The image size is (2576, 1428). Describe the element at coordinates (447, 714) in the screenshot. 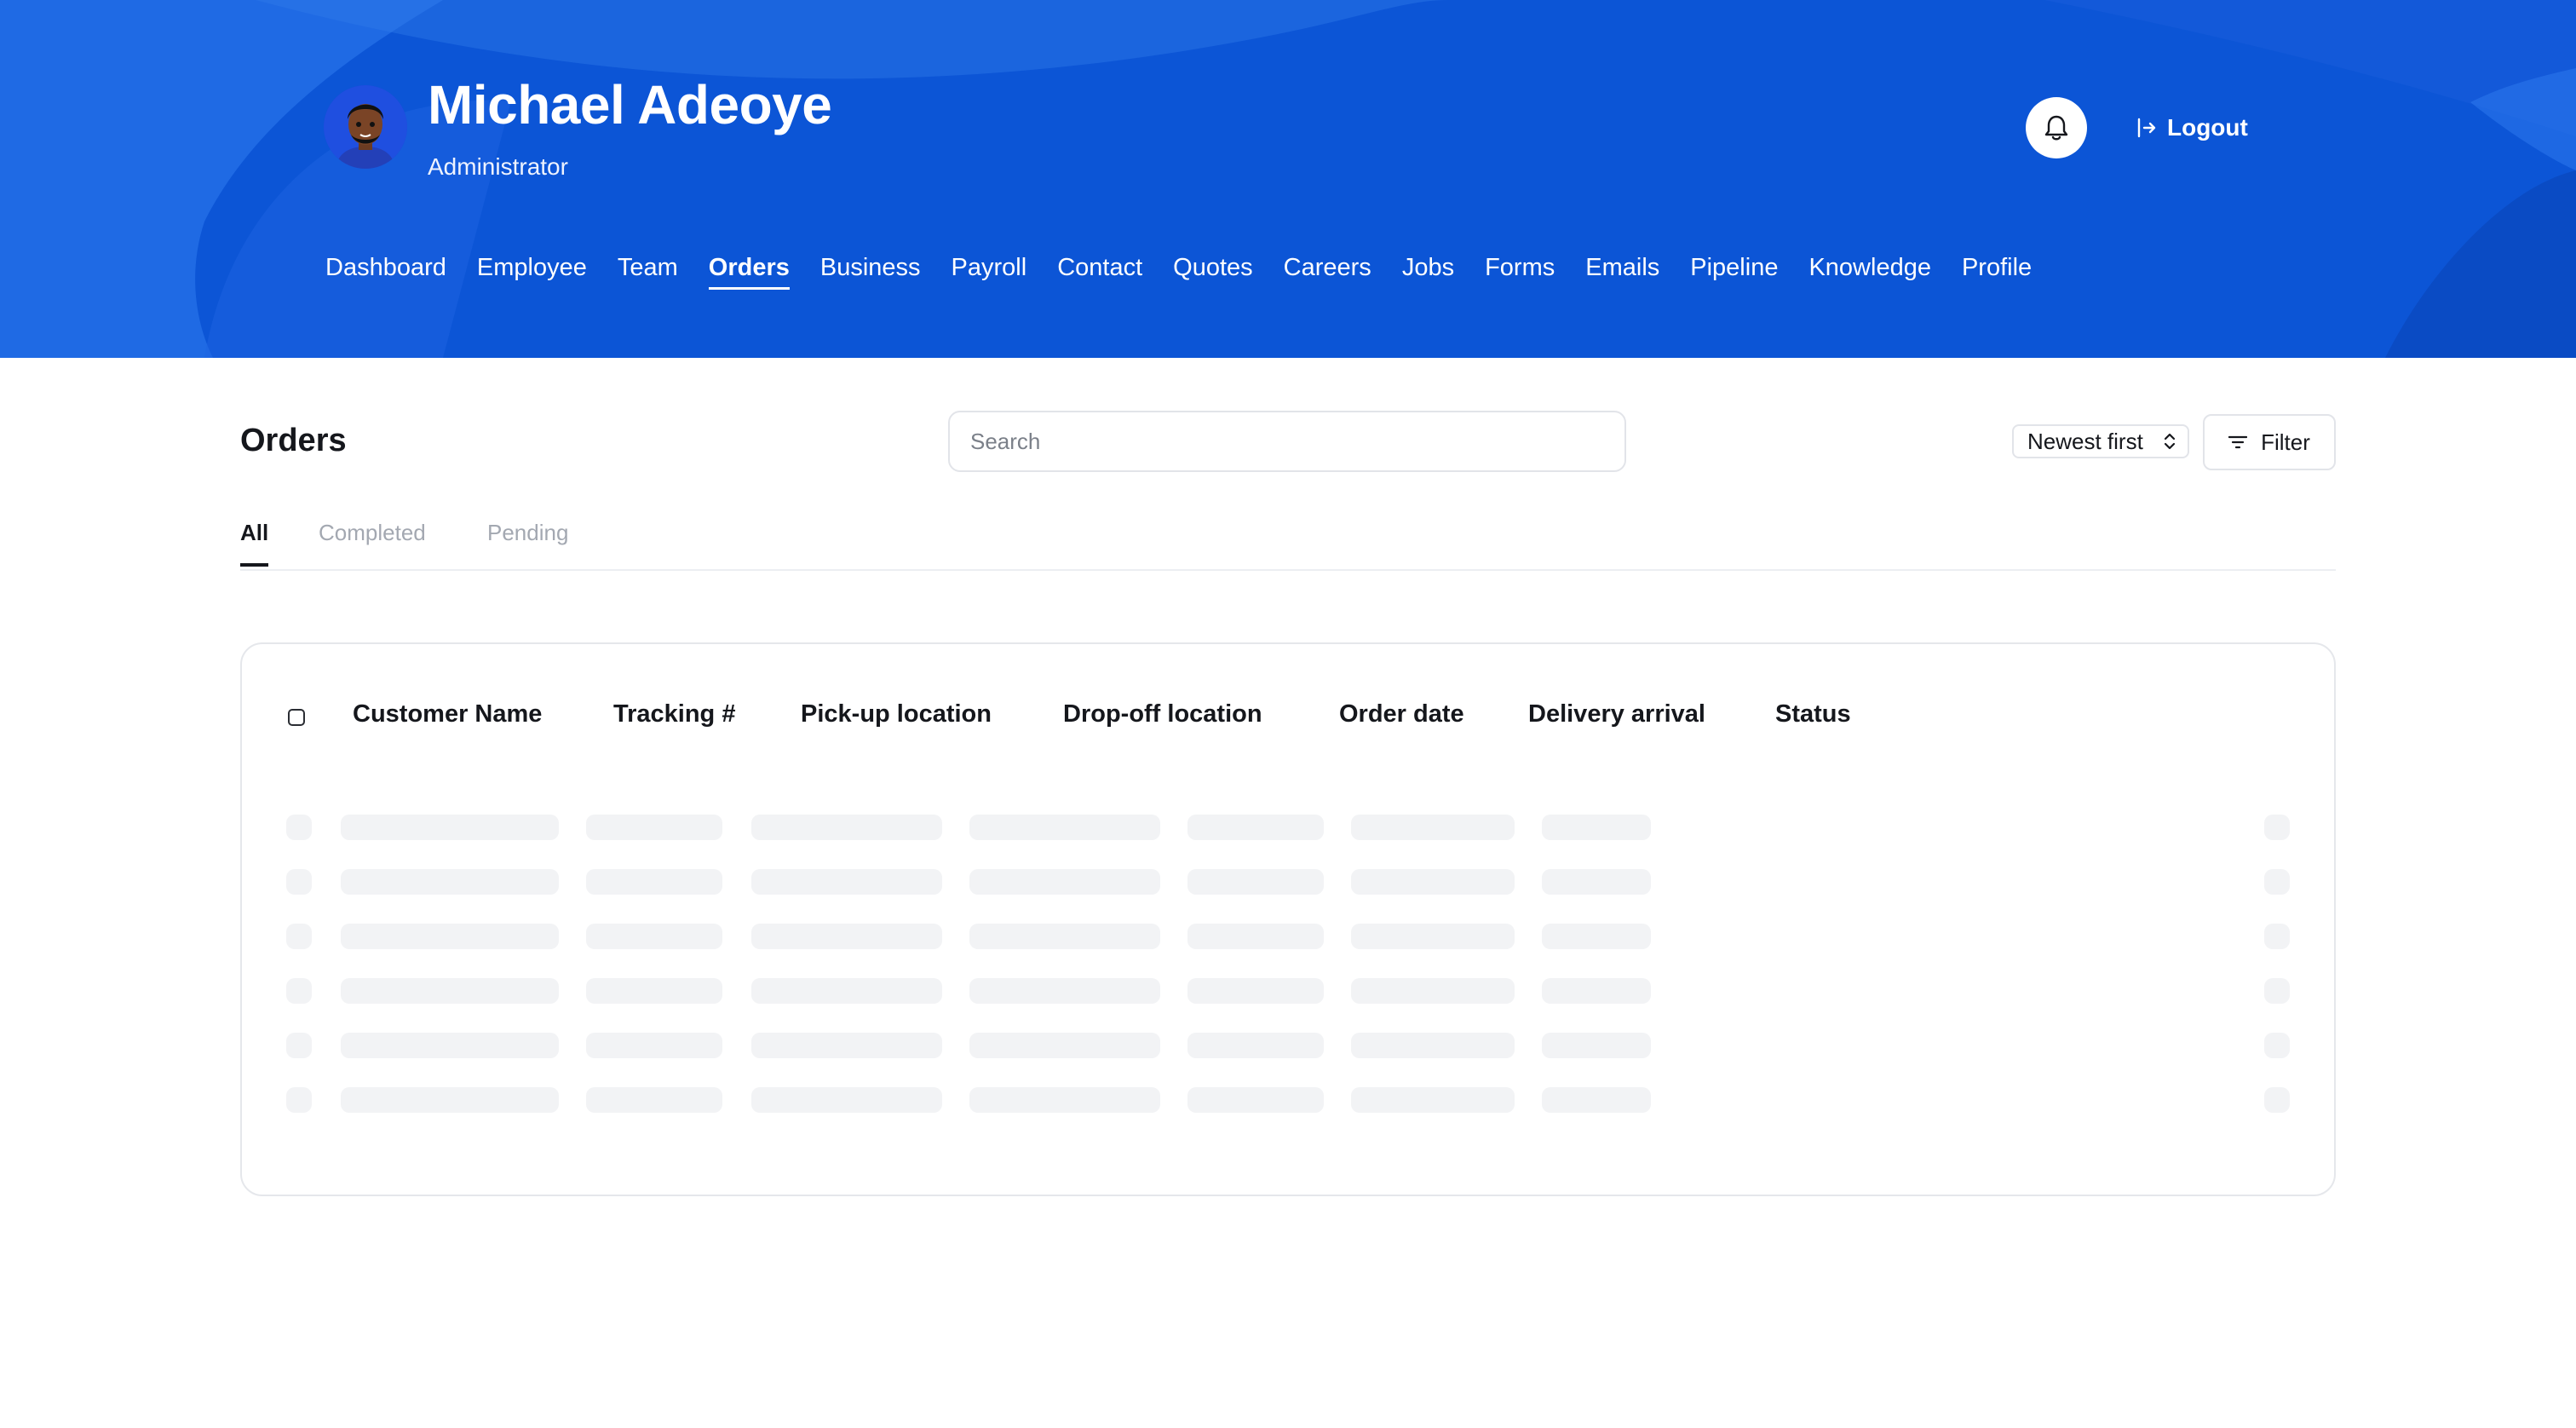

I see `column-header-customer-name: Customer Name` at that location.